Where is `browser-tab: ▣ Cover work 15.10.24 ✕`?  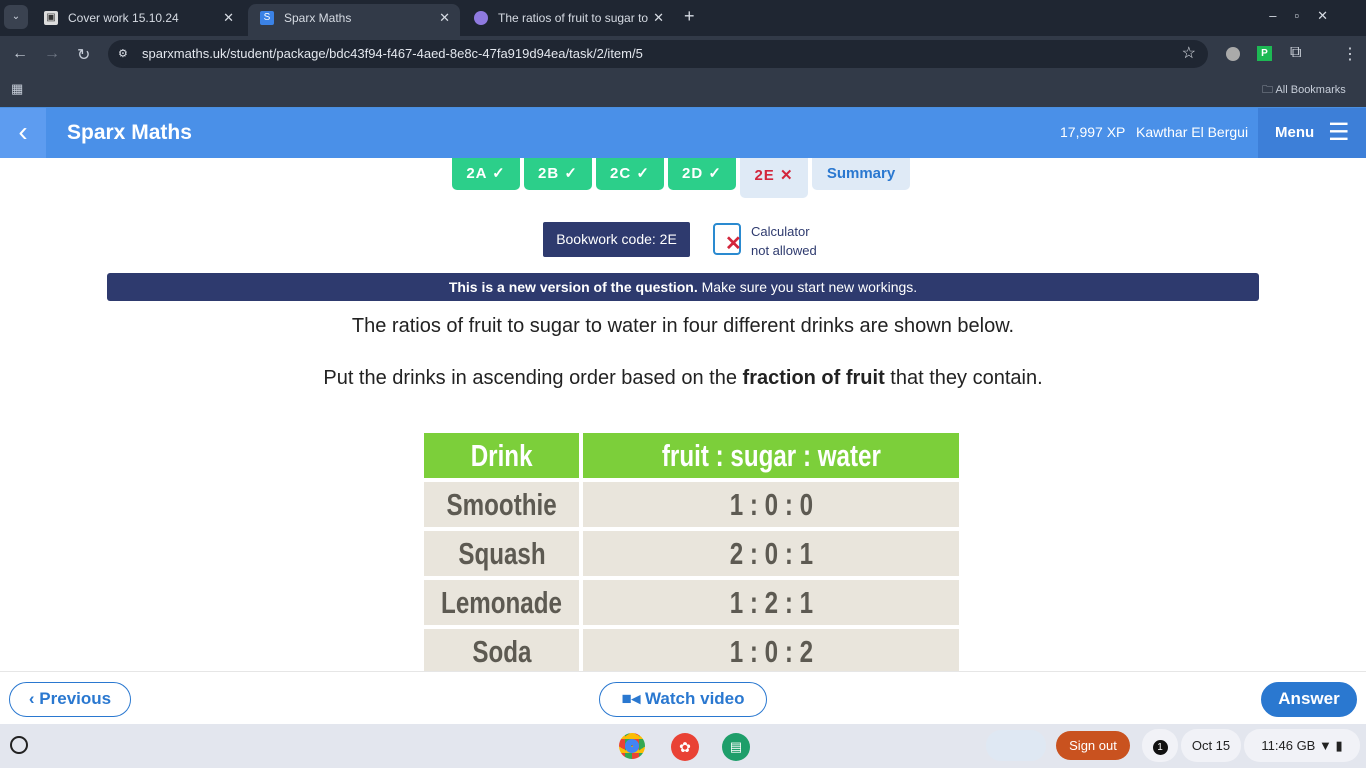
browser-tab: ▣ Cover work 15.10.24 ✕ is located at coordinates (138, 20).